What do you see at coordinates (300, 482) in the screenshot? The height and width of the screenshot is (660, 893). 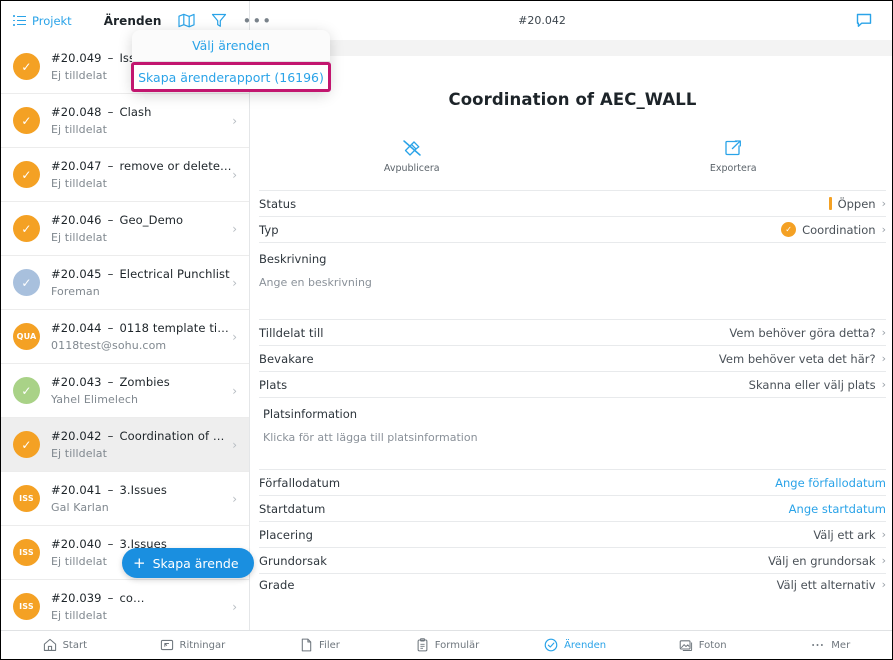 I see `detail-row-label: Förfallodatum` at bounding box center [300, 482].